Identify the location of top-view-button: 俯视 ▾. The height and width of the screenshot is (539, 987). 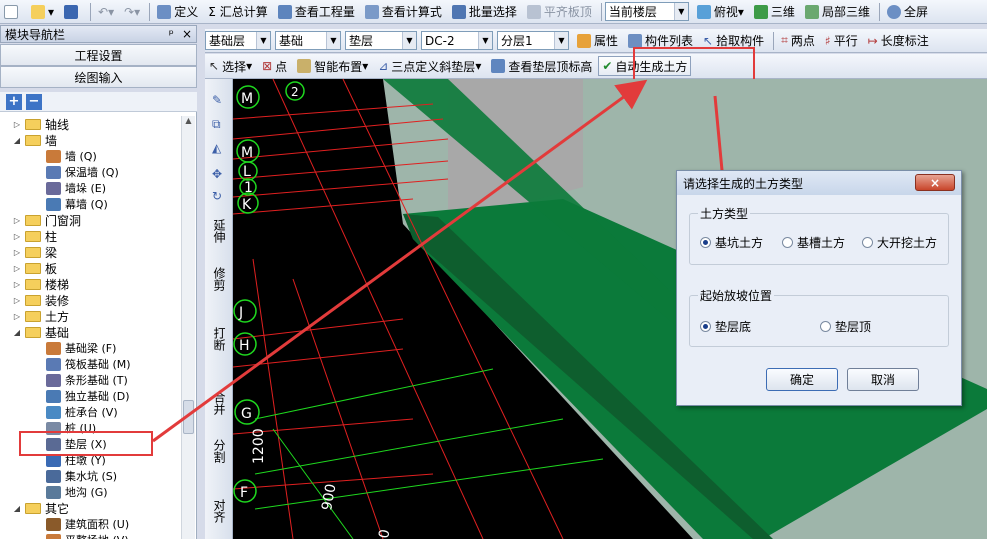
(720, 12).